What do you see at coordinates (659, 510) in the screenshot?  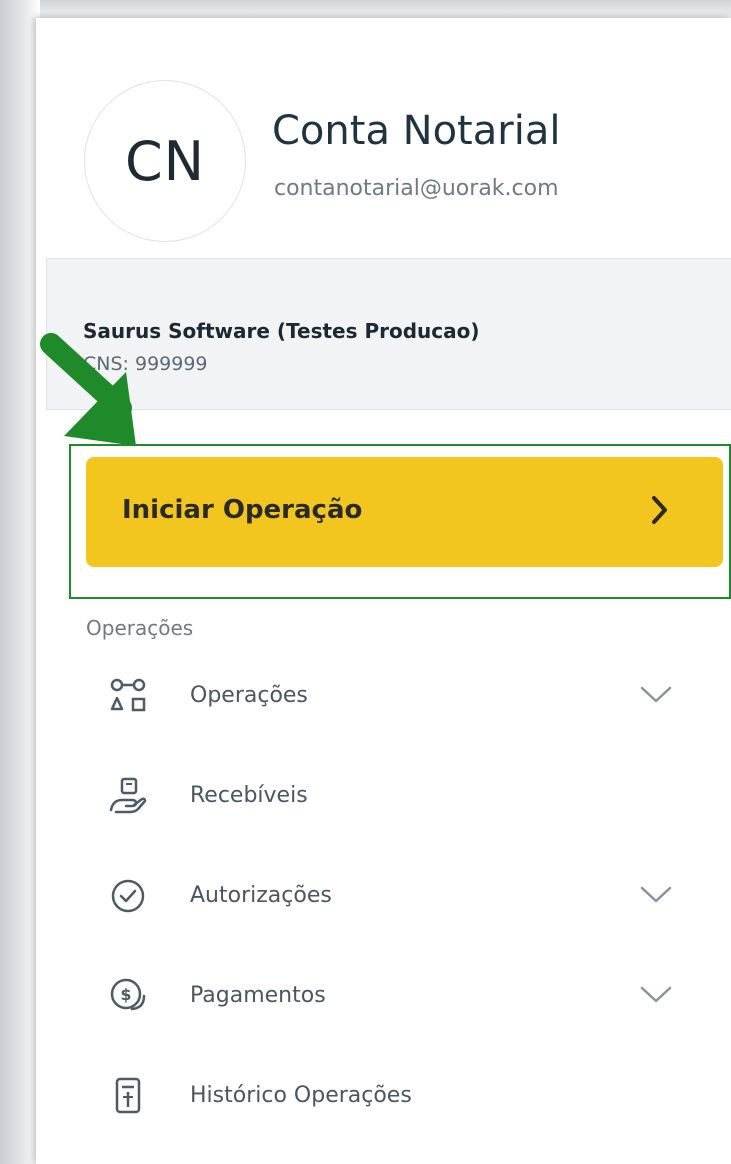 I see `chevron-right-icon` at bounding box center [659, 510].